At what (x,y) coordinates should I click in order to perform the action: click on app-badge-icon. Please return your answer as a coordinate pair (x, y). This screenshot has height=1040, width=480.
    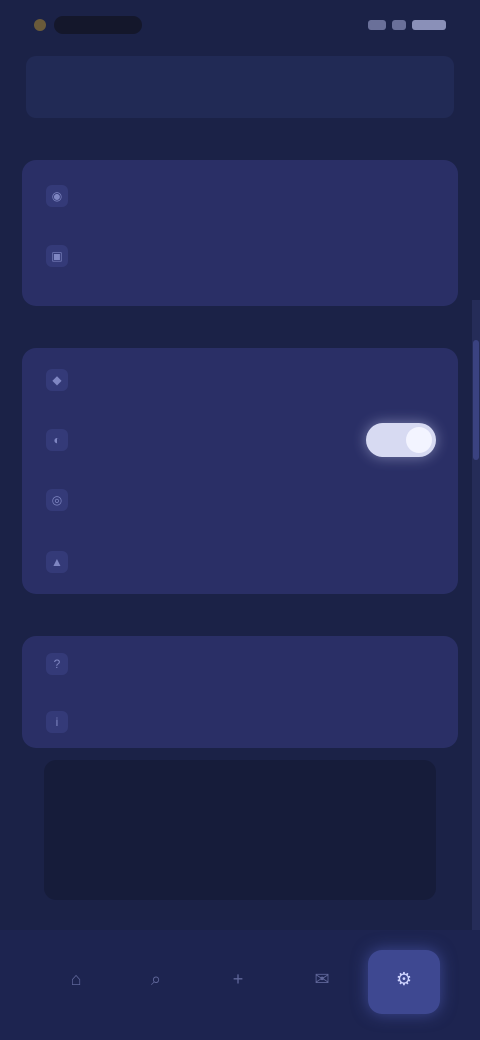
    Looking at the image, I should click on (40, 25).